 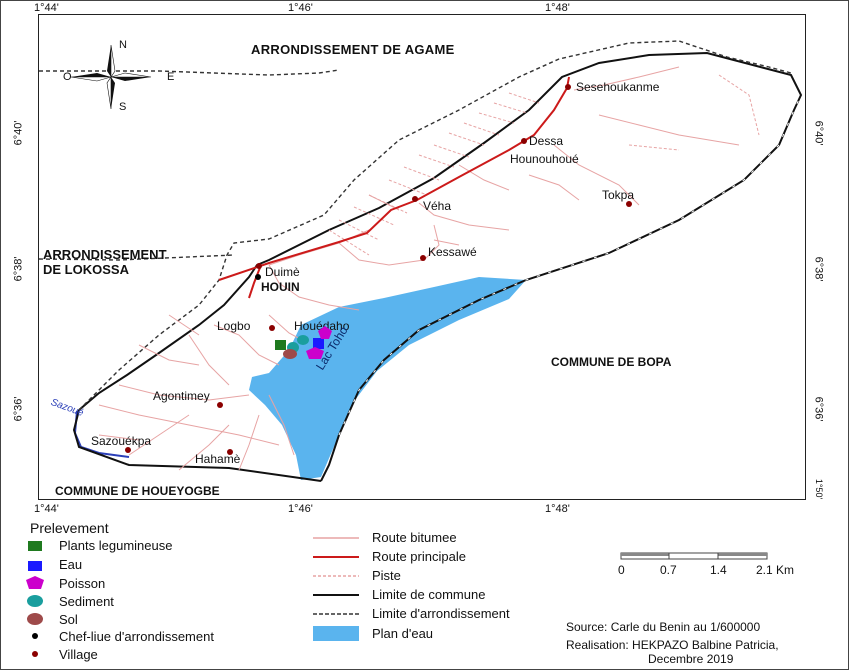 I want to click on route-principale, so click(x=394, y=178).